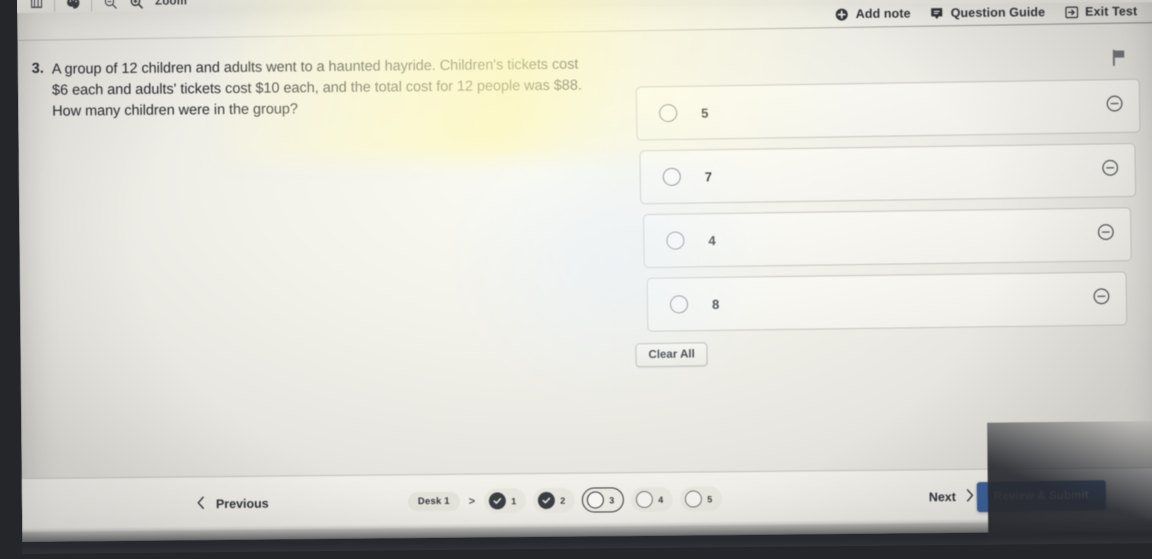 Image resolution: width=1152 pixels, height=559 pixels. I want to click on toolbar-divider, so click(55, 6).